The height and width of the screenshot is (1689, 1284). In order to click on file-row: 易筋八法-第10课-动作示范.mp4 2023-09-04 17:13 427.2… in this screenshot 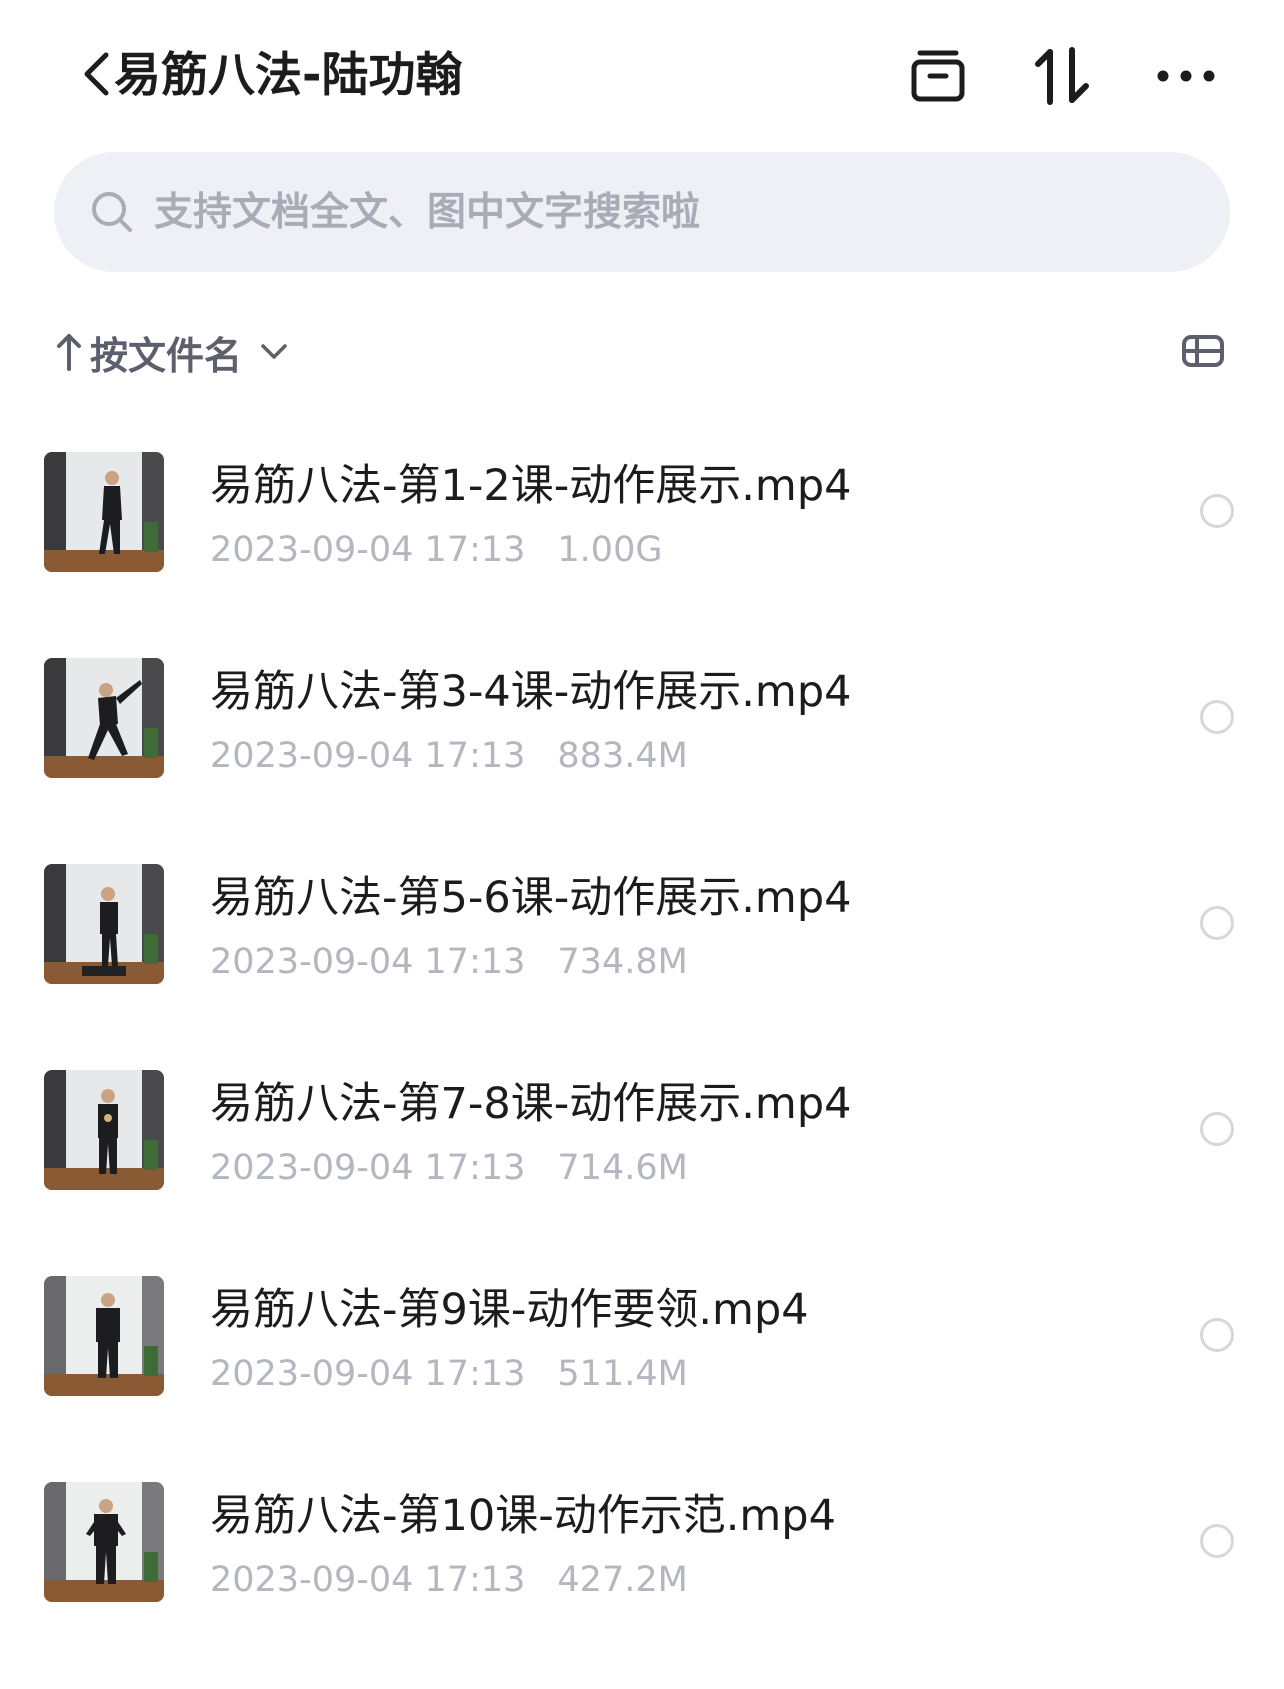, I will do `click(642, 1583)`.